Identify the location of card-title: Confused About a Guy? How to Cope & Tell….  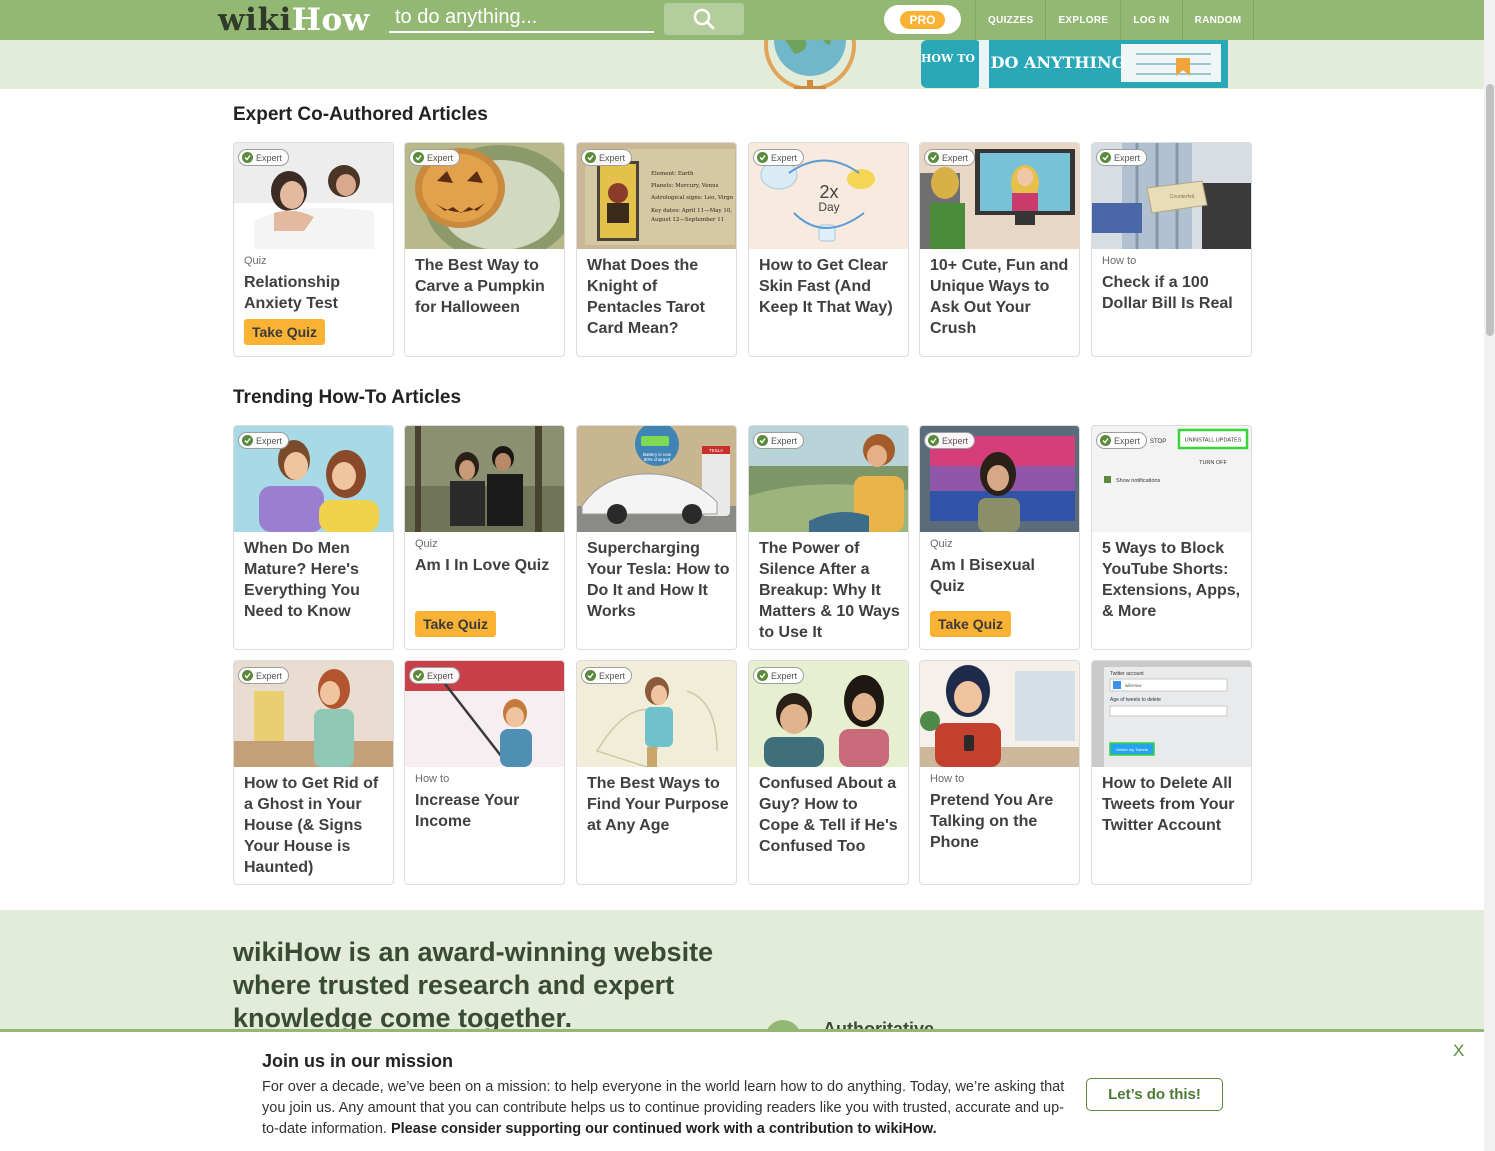
(830, 815).